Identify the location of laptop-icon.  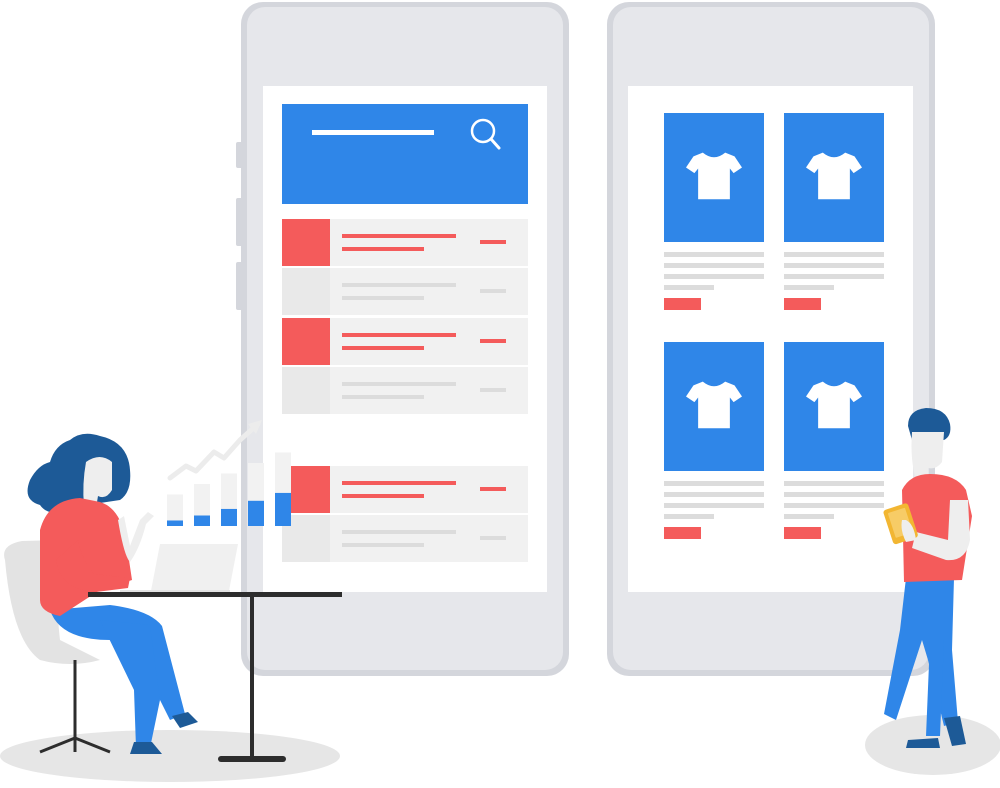
(194, 570).